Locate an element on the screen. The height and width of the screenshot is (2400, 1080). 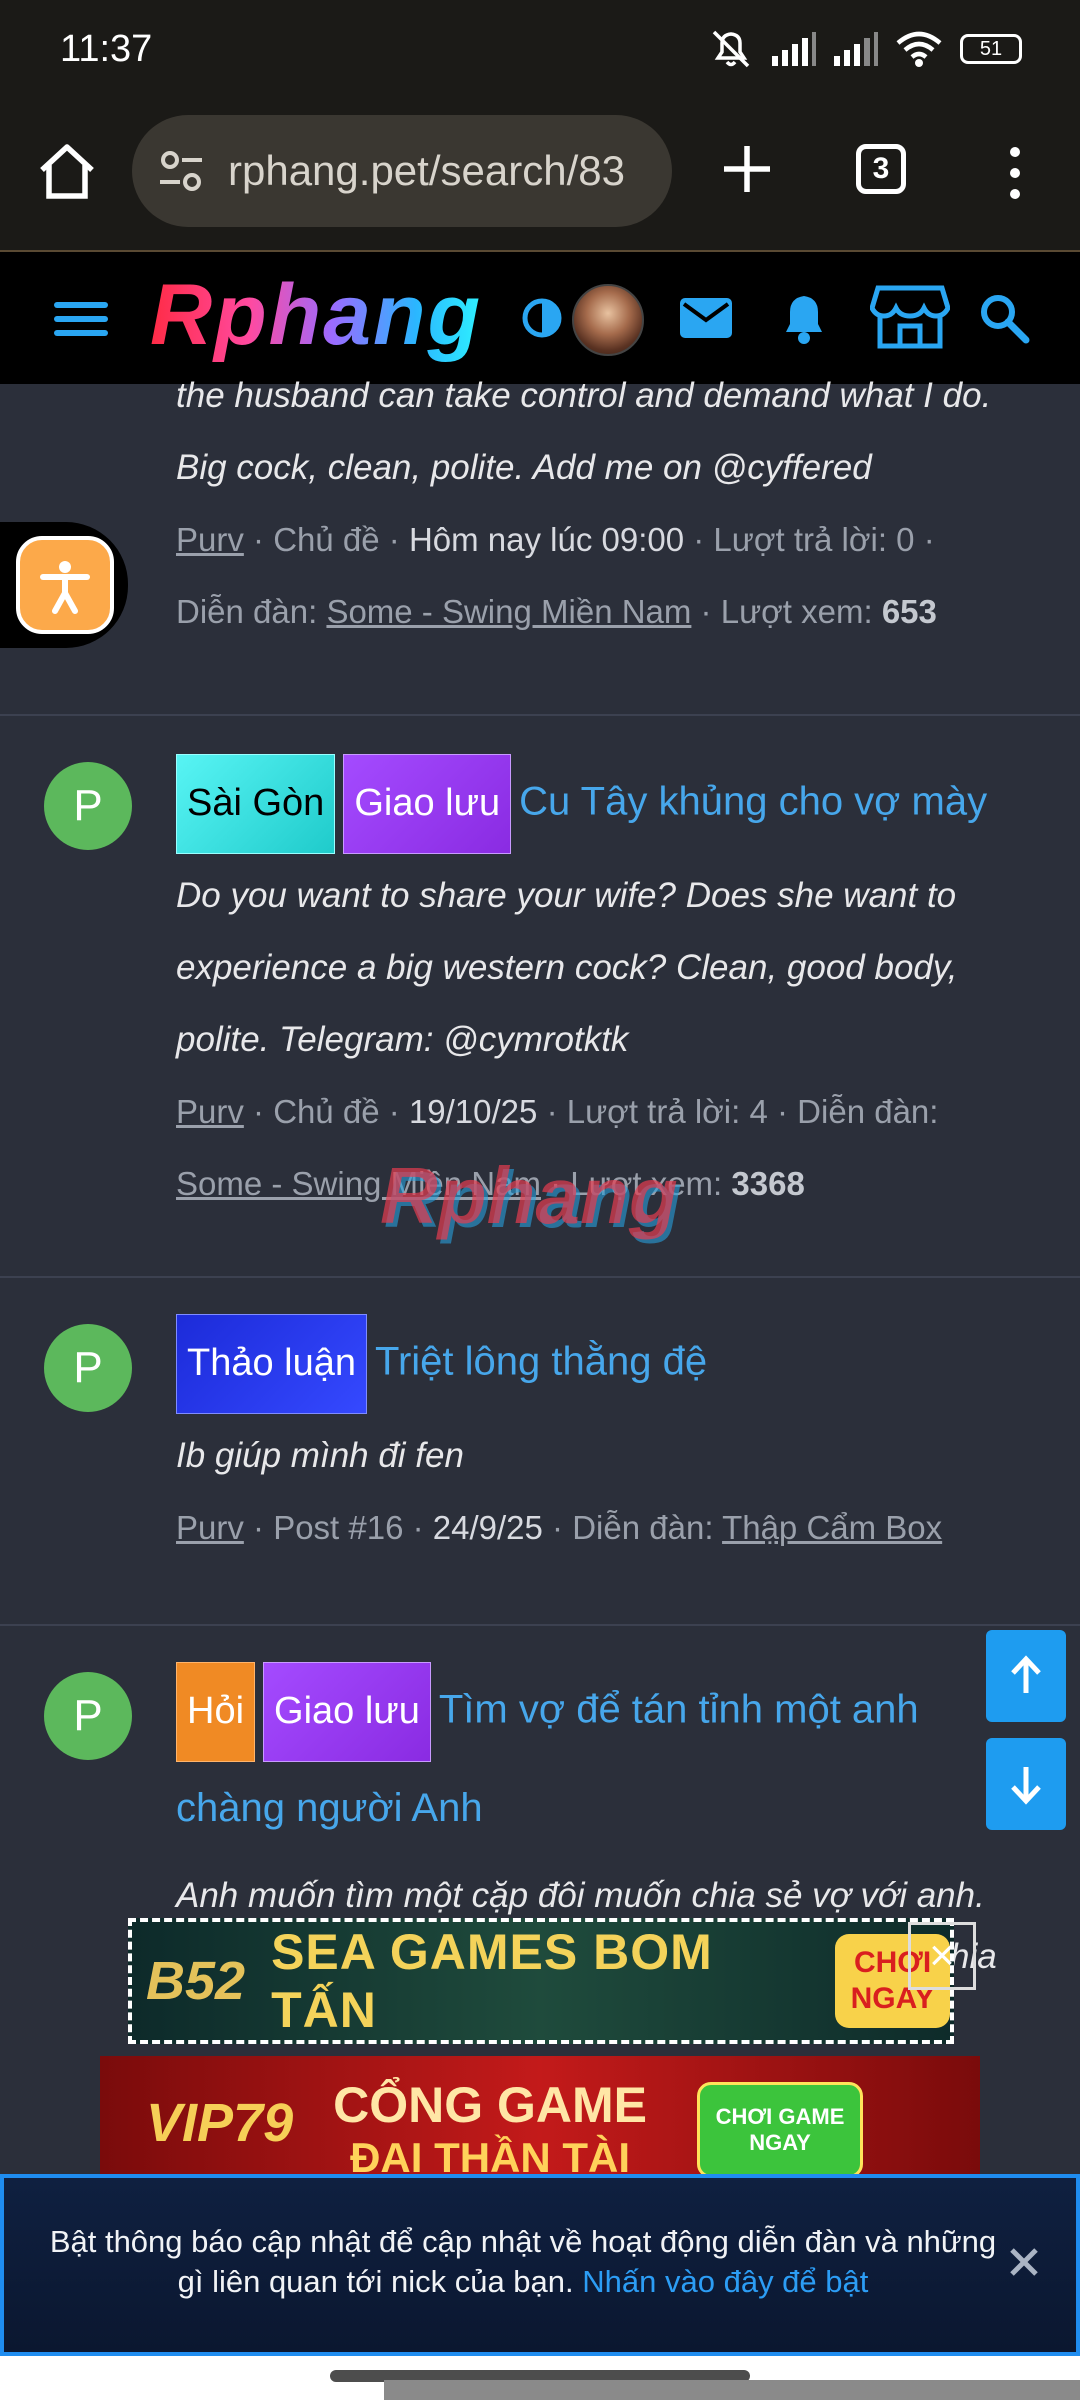
prefix-tag: Sài Gòn is located at coordinates (256, 804).